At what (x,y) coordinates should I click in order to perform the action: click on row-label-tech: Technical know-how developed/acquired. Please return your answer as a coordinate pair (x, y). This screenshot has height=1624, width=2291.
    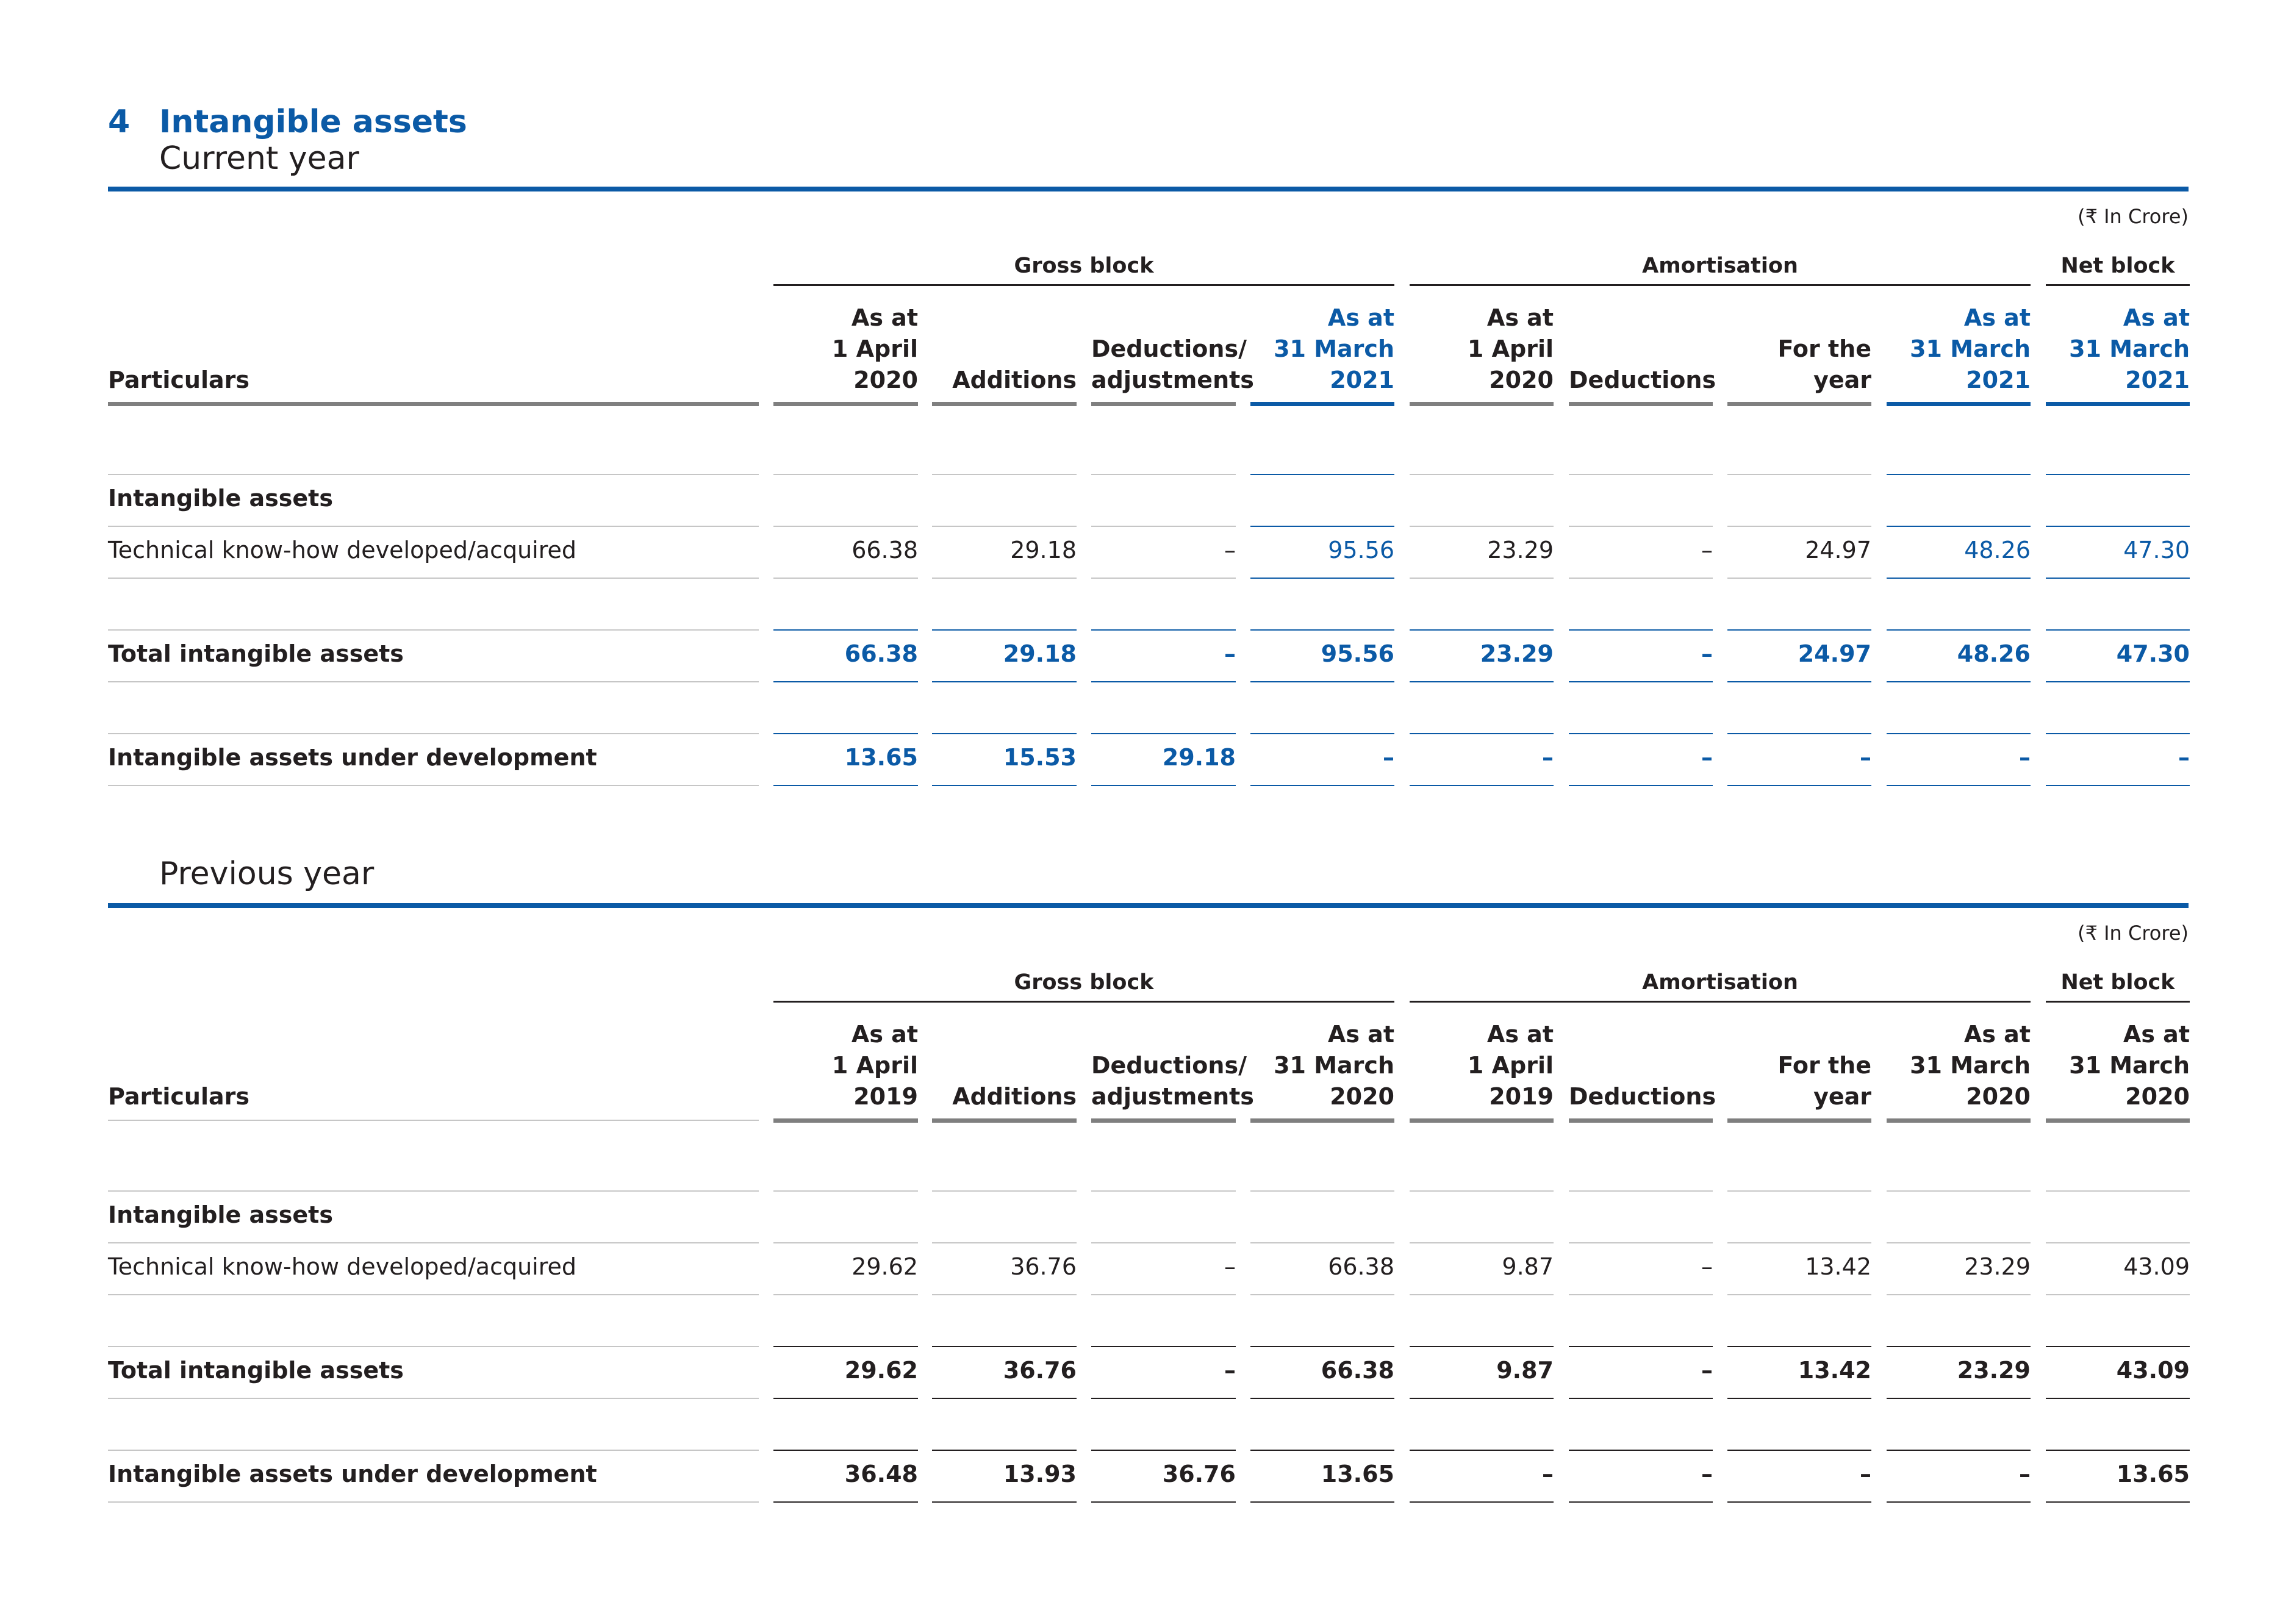
    Looking at the image, I should click on (342, 1266).